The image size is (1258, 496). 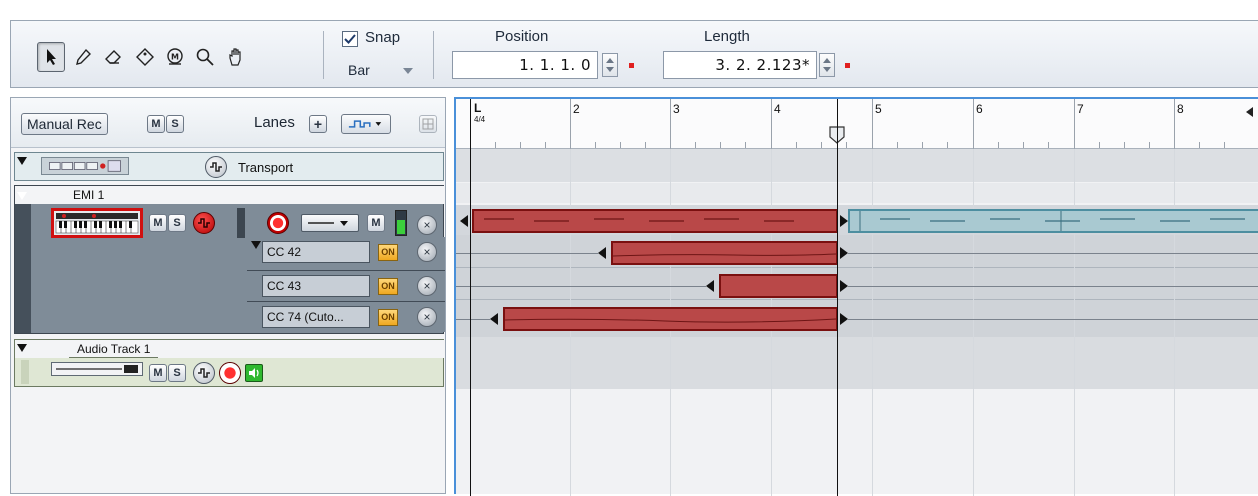 I want to click on hand-tool-icon, so click(x=236, y=57).